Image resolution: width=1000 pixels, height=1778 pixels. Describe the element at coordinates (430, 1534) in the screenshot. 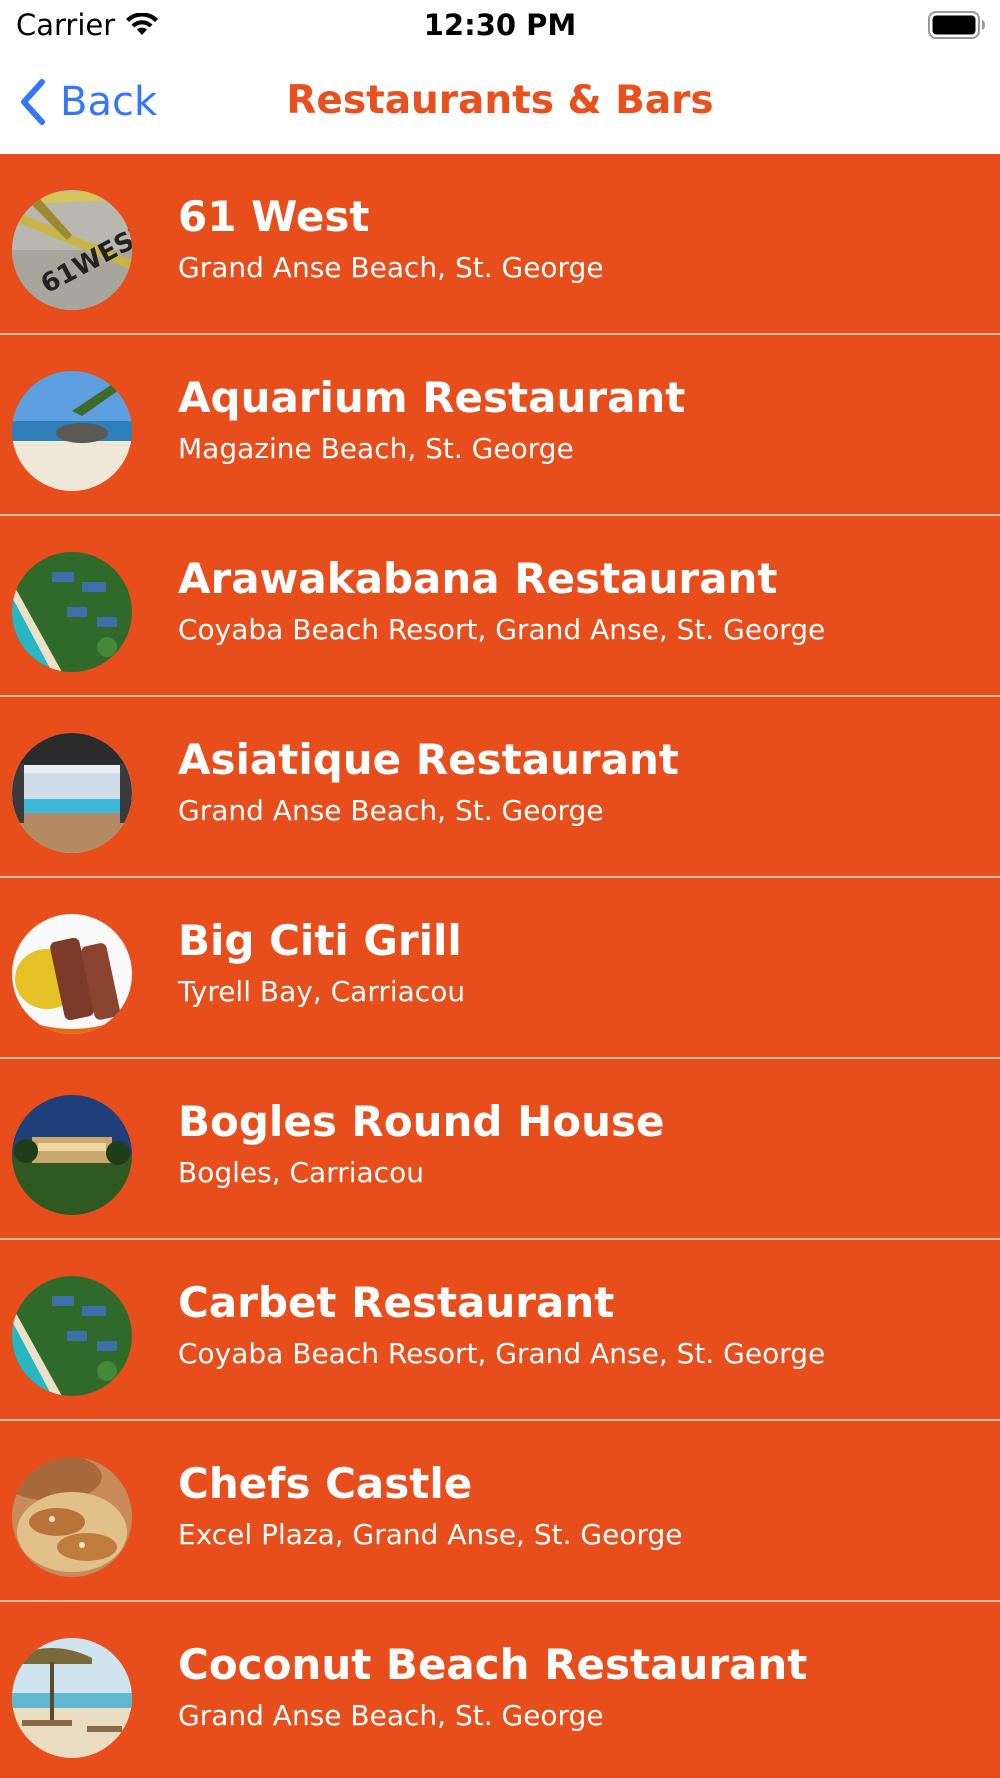

I see `restaurant-location: Excel Plaza, Grand Anse, St. George` at that location.